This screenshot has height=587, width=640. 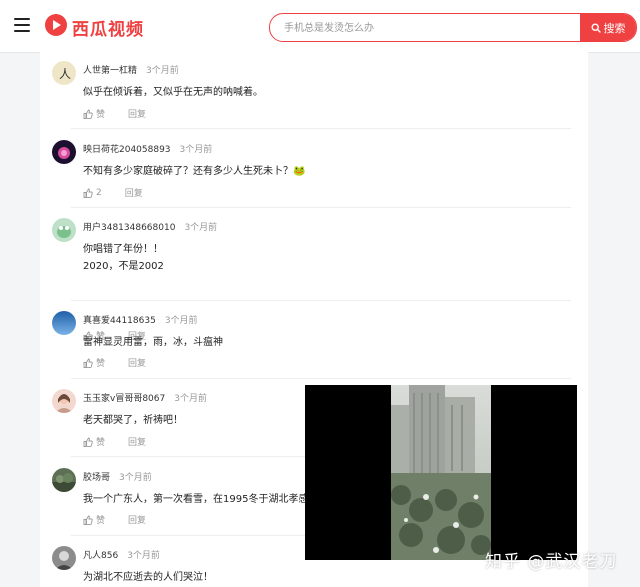 What do you see at coordinates (129, 228) in the screenshot?
I see `comment-username: 用户3481348668010` at bounding box center [129, 228].